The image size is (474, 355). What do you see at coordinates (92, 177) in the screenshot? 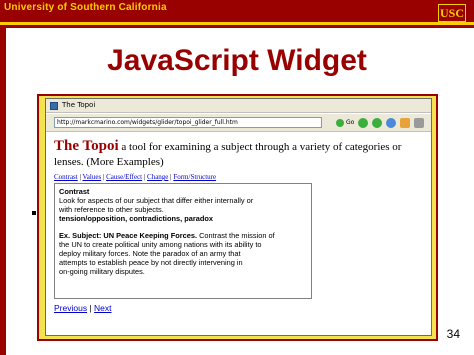
I see `link-values: Values` at bounding box center [92, 177].